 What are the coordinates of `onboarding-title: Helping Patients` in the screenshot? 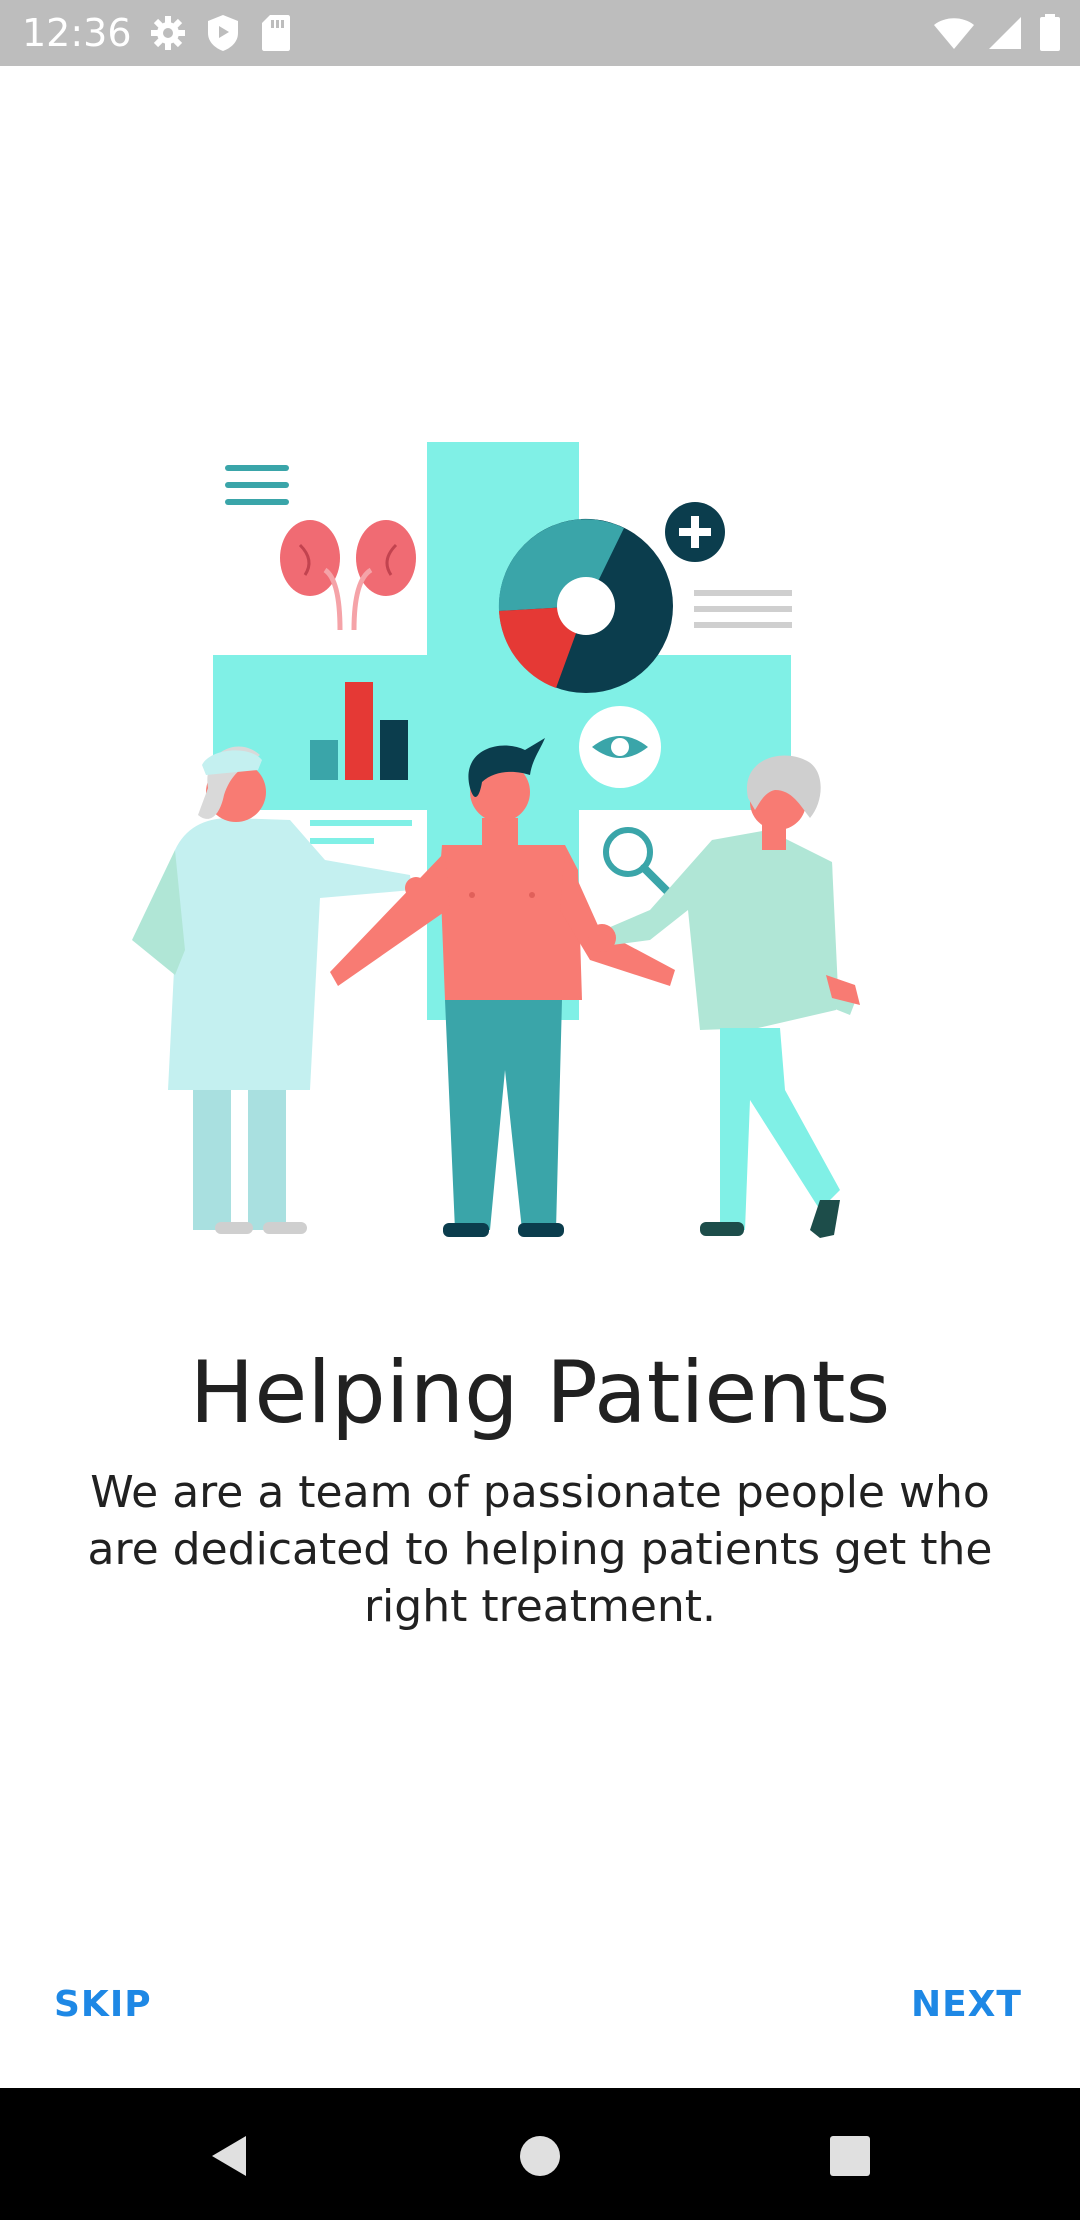 It's located at (540, 1392).